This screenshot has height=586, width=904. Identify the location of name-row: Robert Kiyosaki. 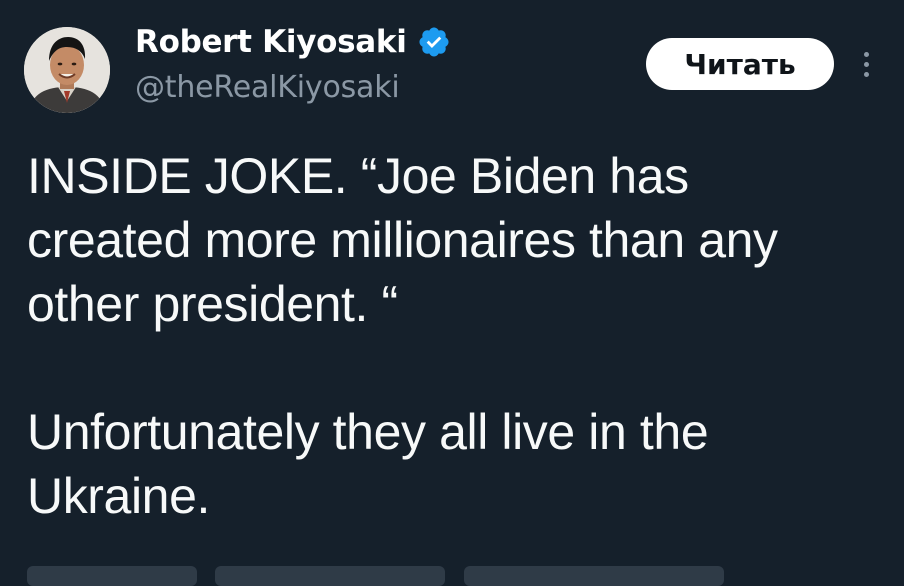
(293, 42).